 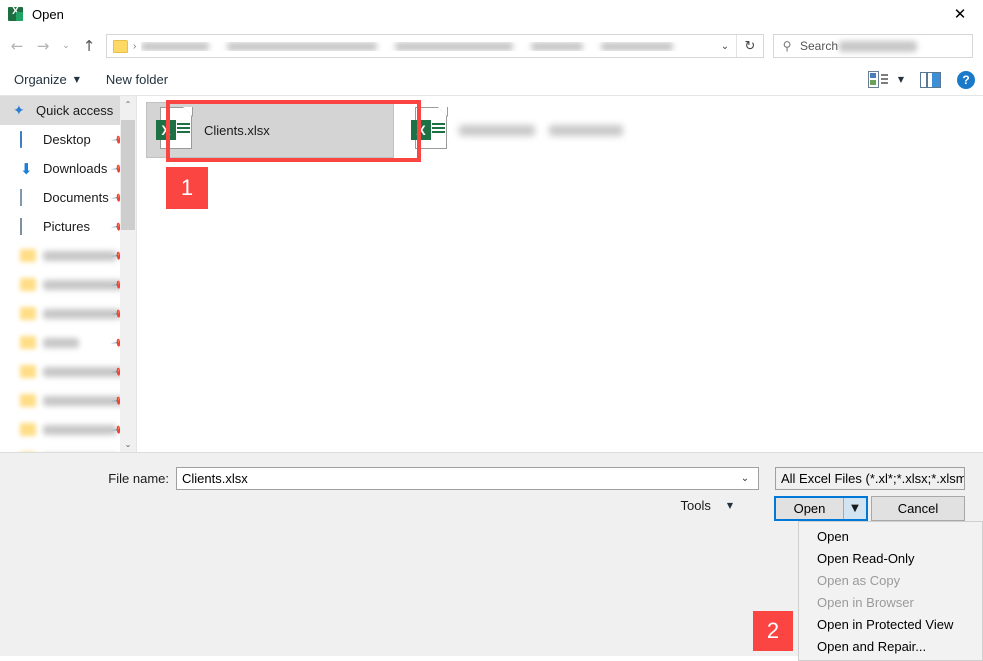 I want to click on file-type-value: All Excel Files (*.xl*;*.xlsx;*.xlsm, so click(x=873, y=478).